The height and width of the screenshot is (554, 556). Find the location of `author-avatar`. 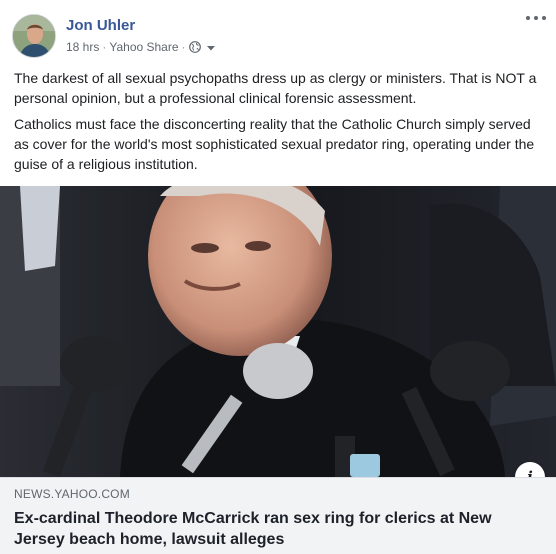

author-avatar is located at coordinates (34, 36).